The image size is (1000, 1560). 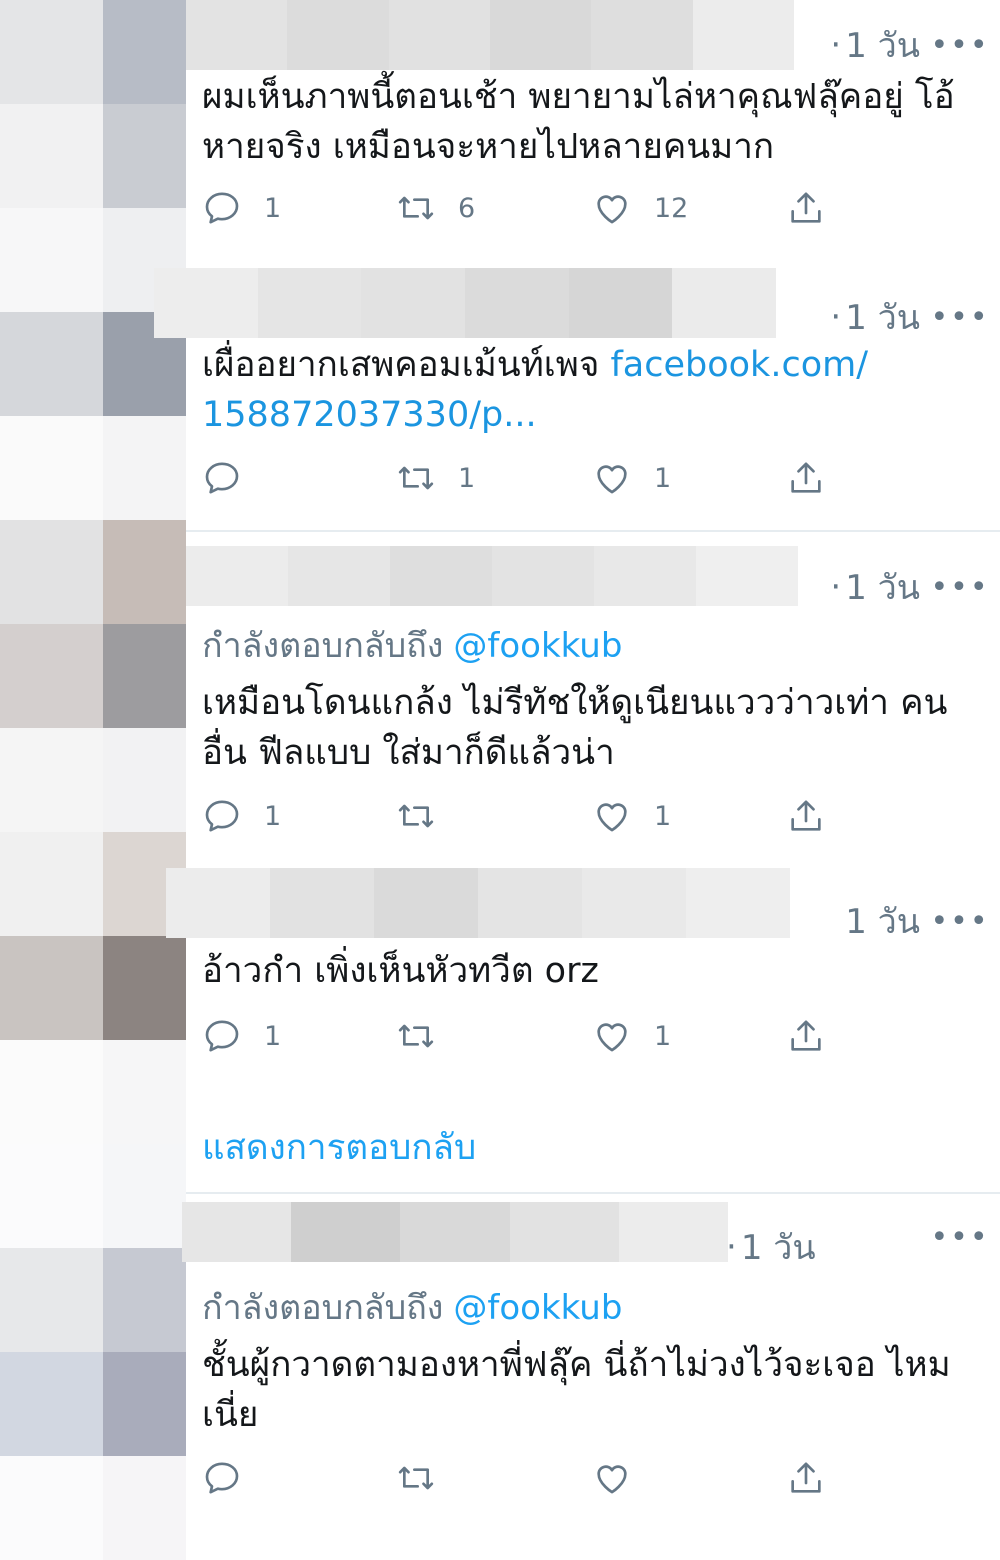 I want to click on tweet-meta: · 1 วัน, so click(x=771, y=1247).